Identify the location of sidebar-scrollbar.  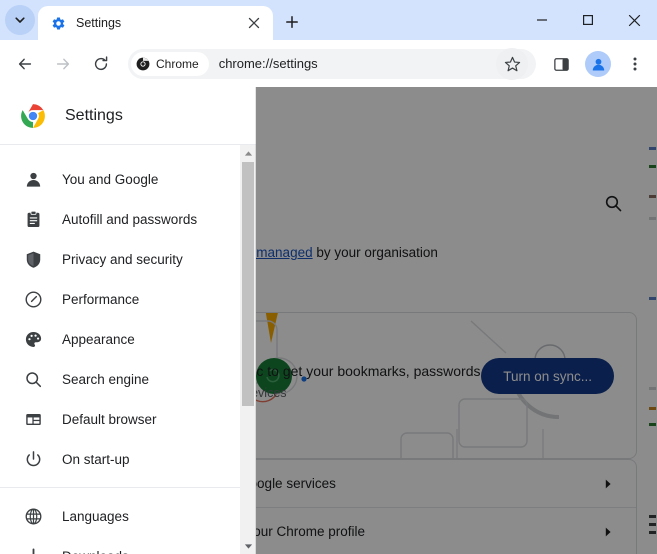
(248, 349).